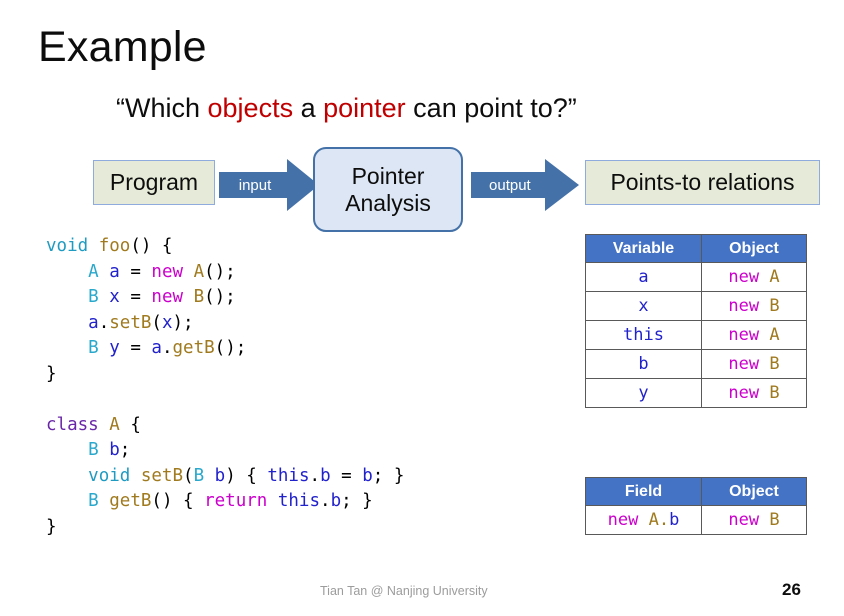 Image resolution: width=844 pixels, height=616 pixels. Describe the element at coordinates (67, 246) in the screenshot. I see `code-token: void` at that location.